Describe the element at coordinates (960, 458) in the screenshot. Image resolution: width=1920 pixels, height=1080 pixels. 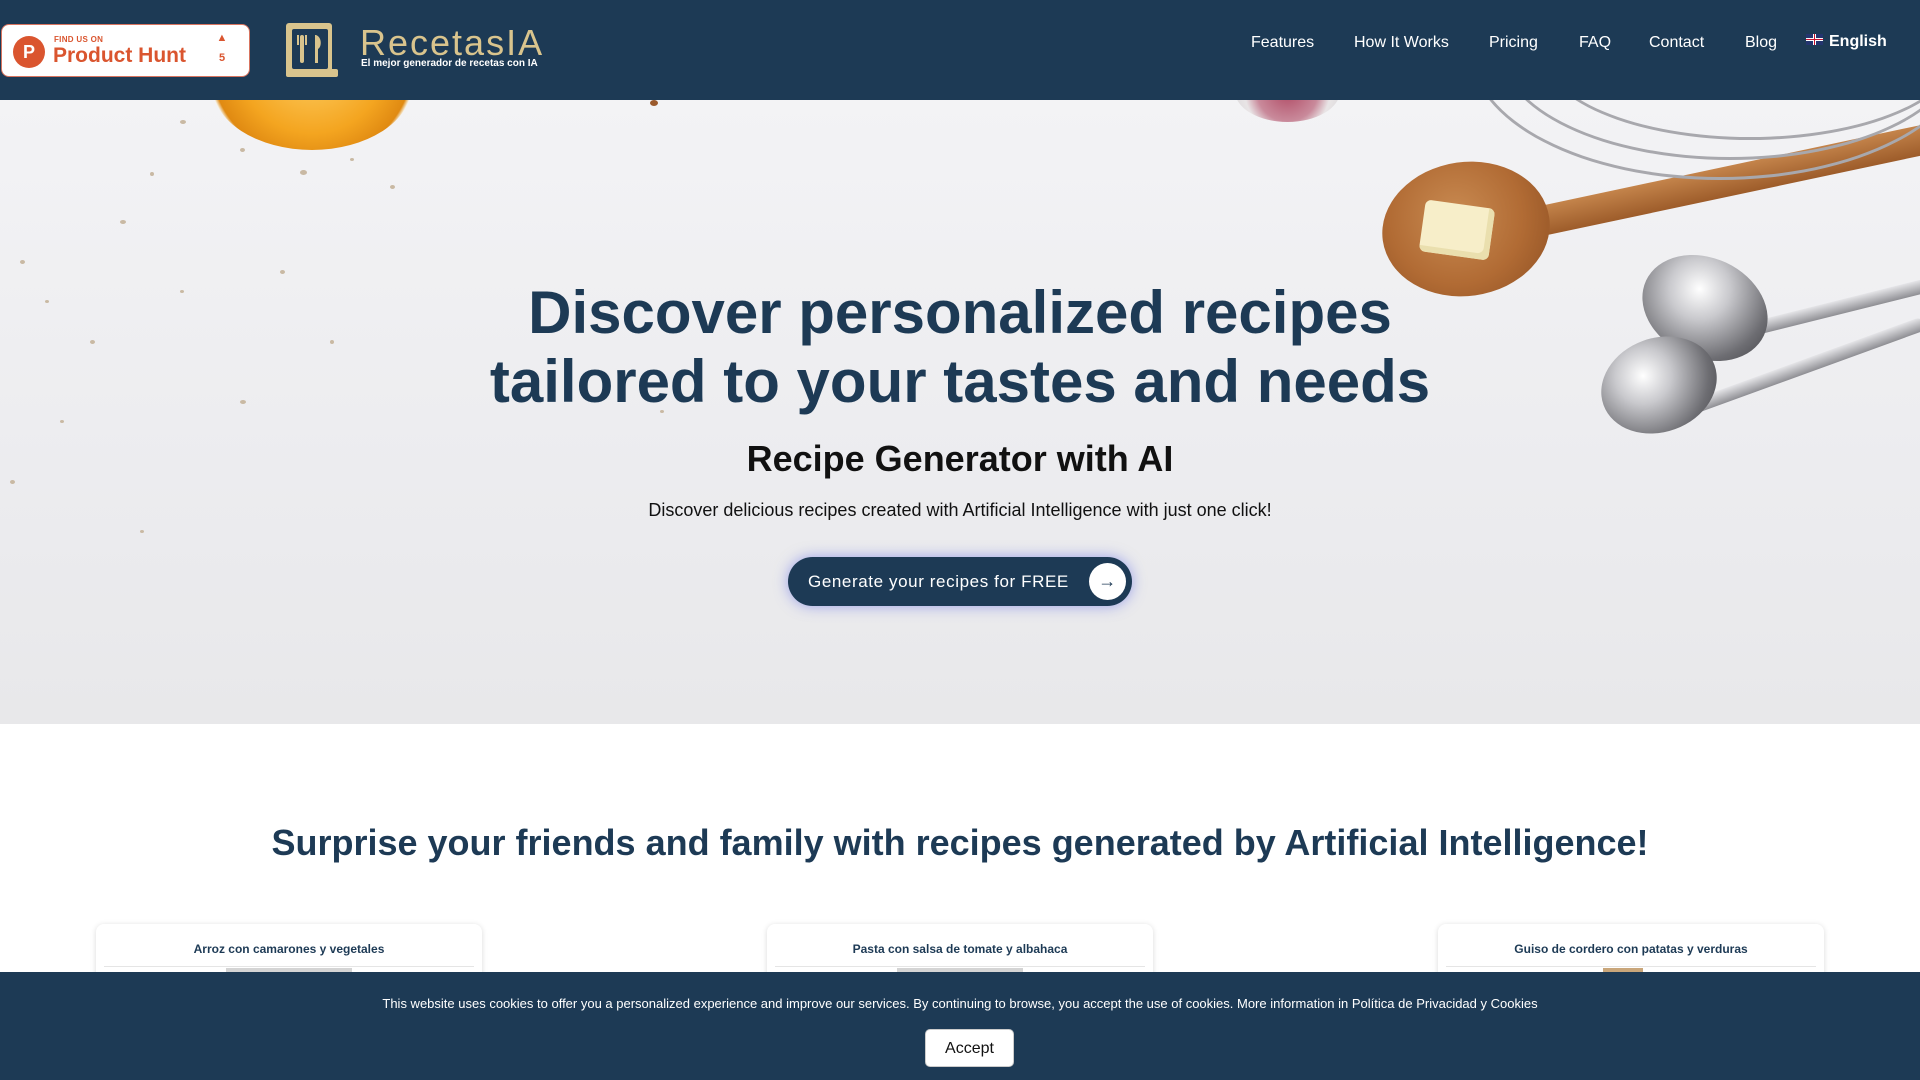
I see `hero-subtitle: Recipe Generator with AI` at that location.